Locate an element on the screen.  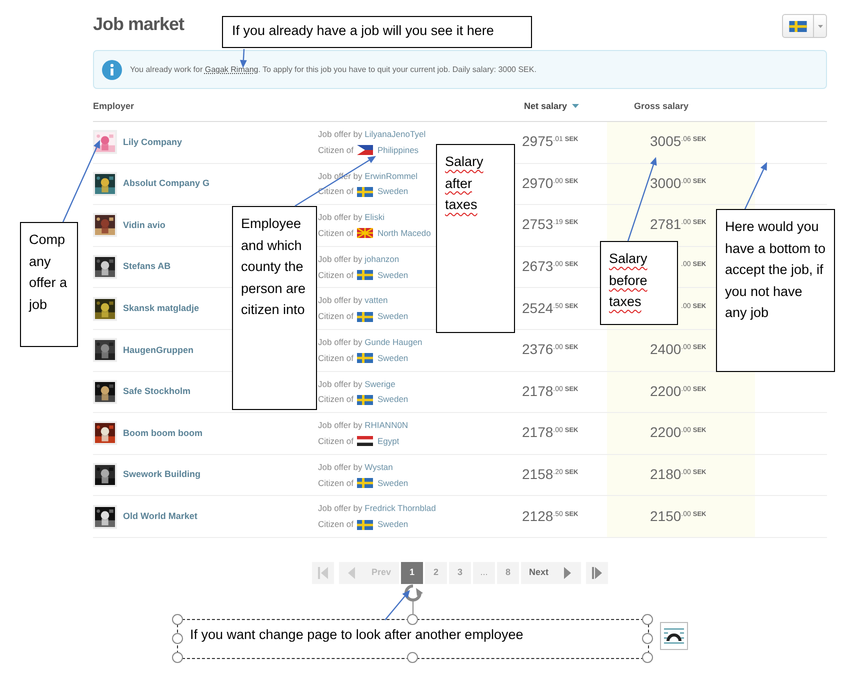
employer-link: Gagak Rimang is located at coordinates (231, 69).